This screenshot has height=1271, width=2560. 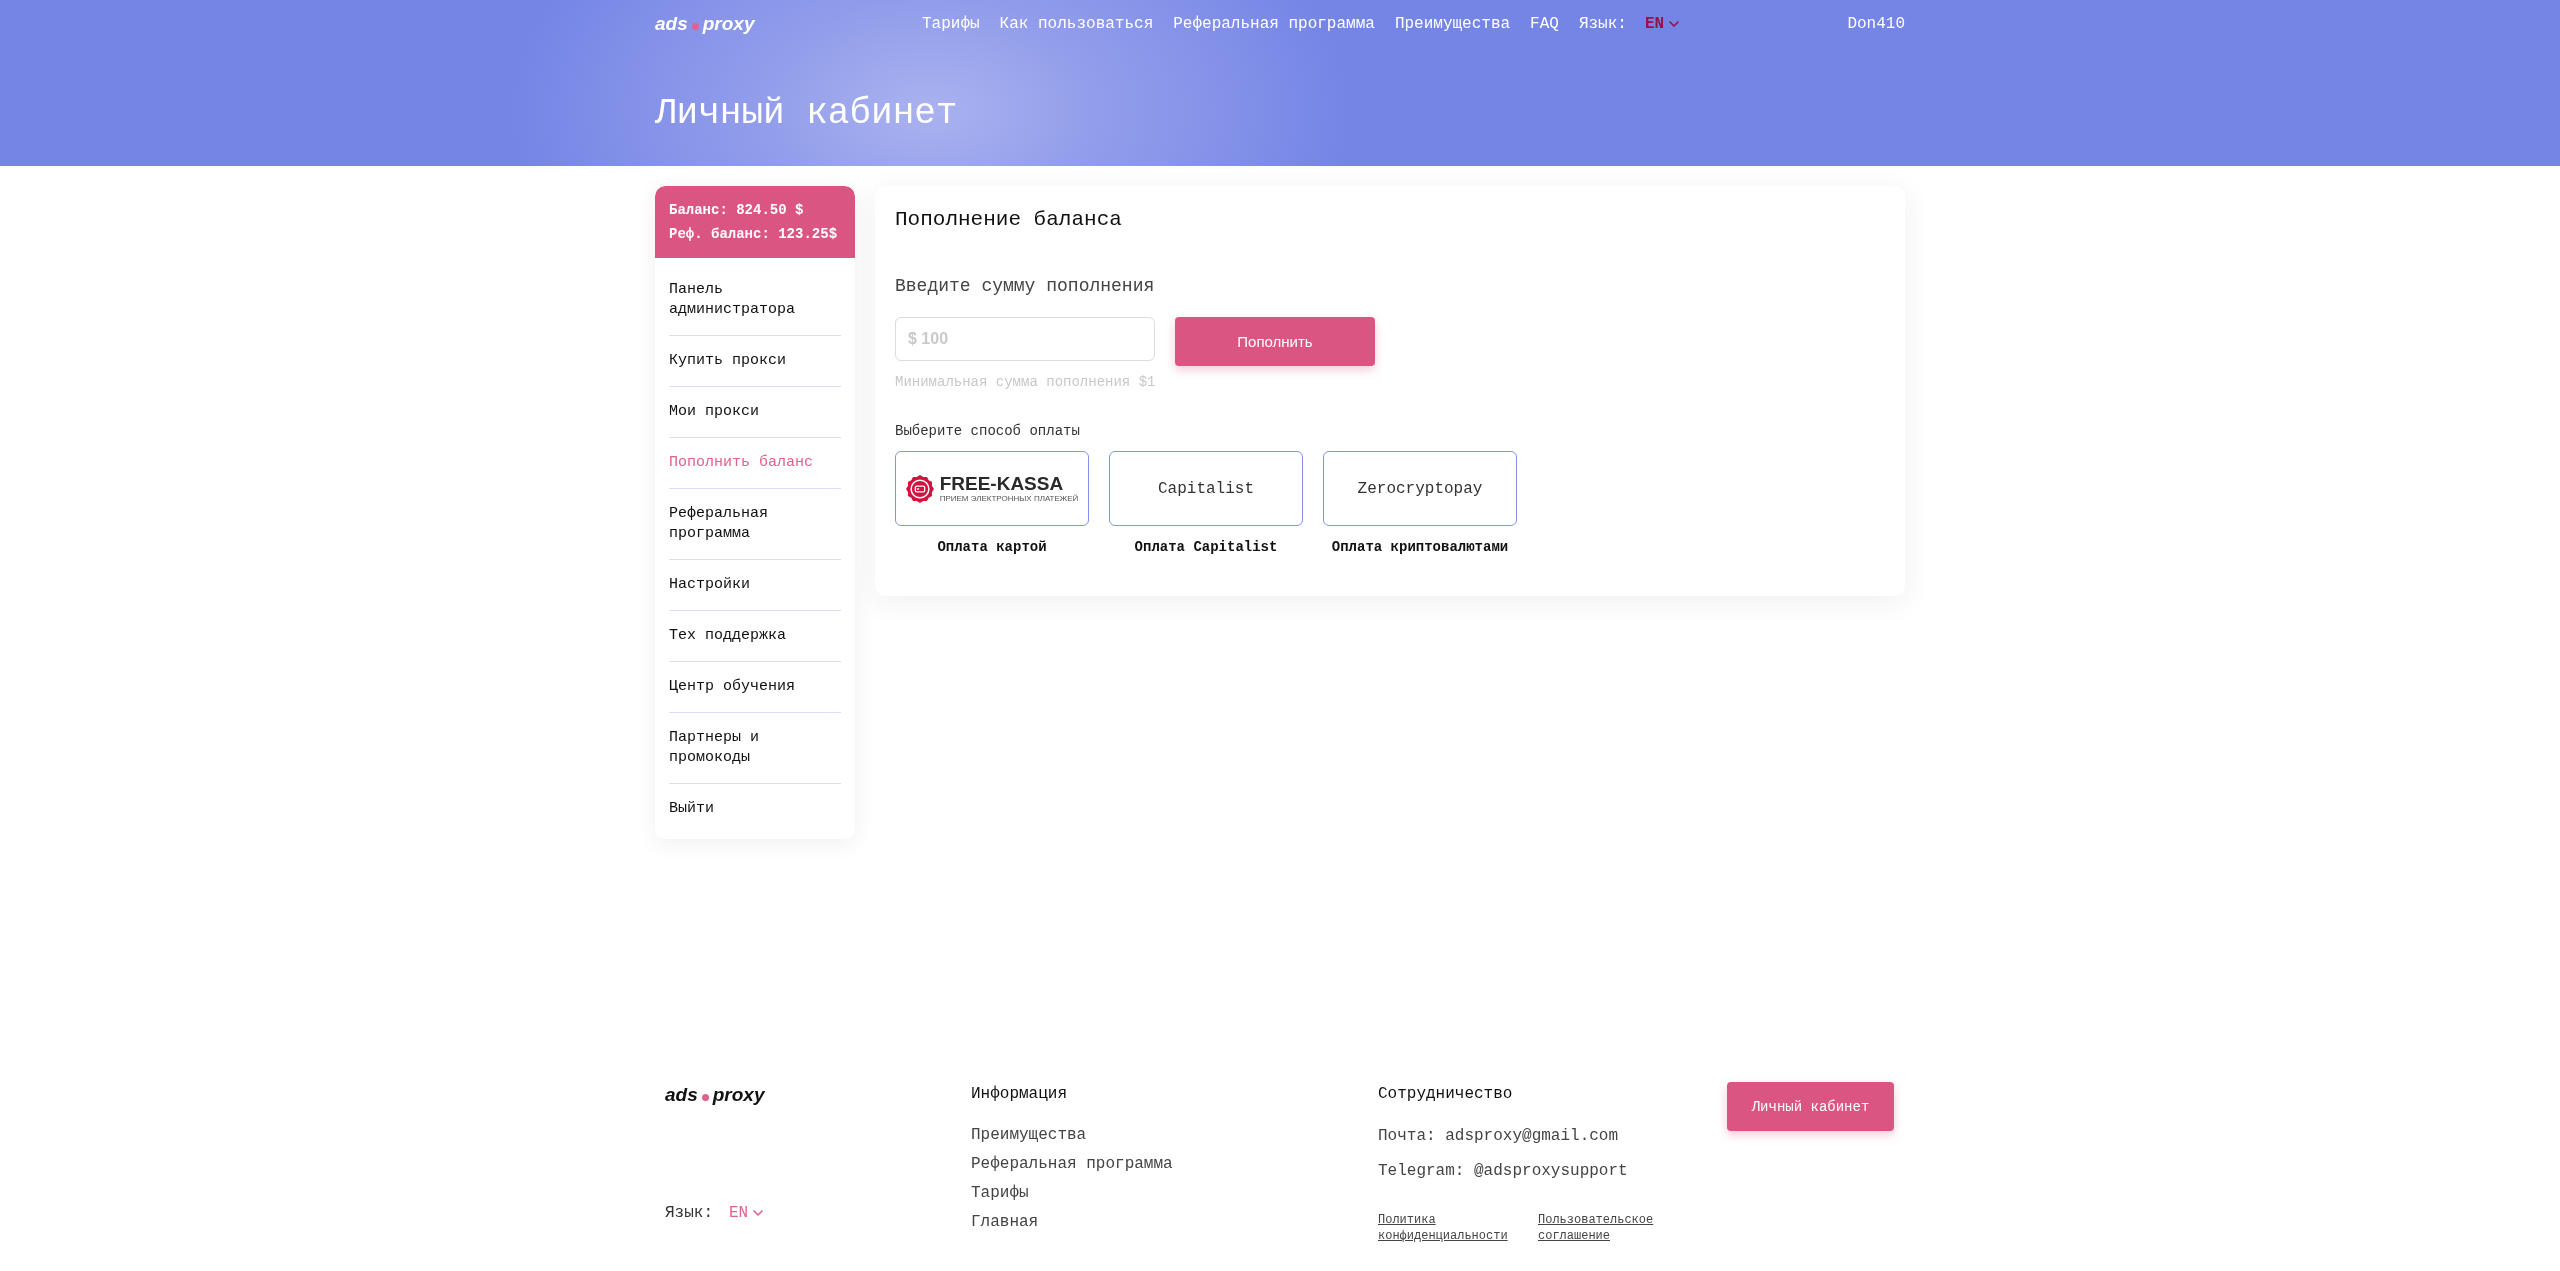 I want to click on sidebar-item: Настройки, so click(x=755, y=585).